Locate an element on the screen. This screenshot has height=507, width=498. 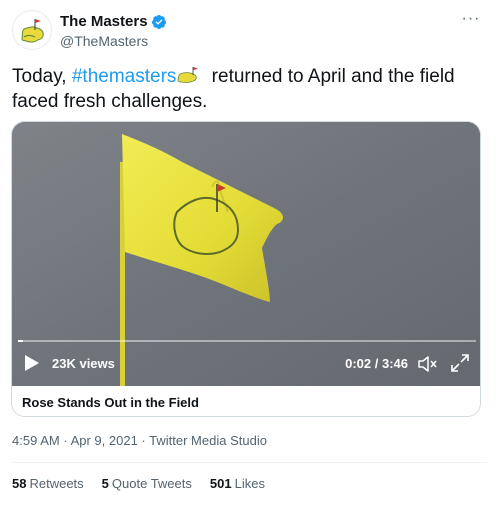
tweet-time: 4:59 AM is located at coordinates (36, 440).